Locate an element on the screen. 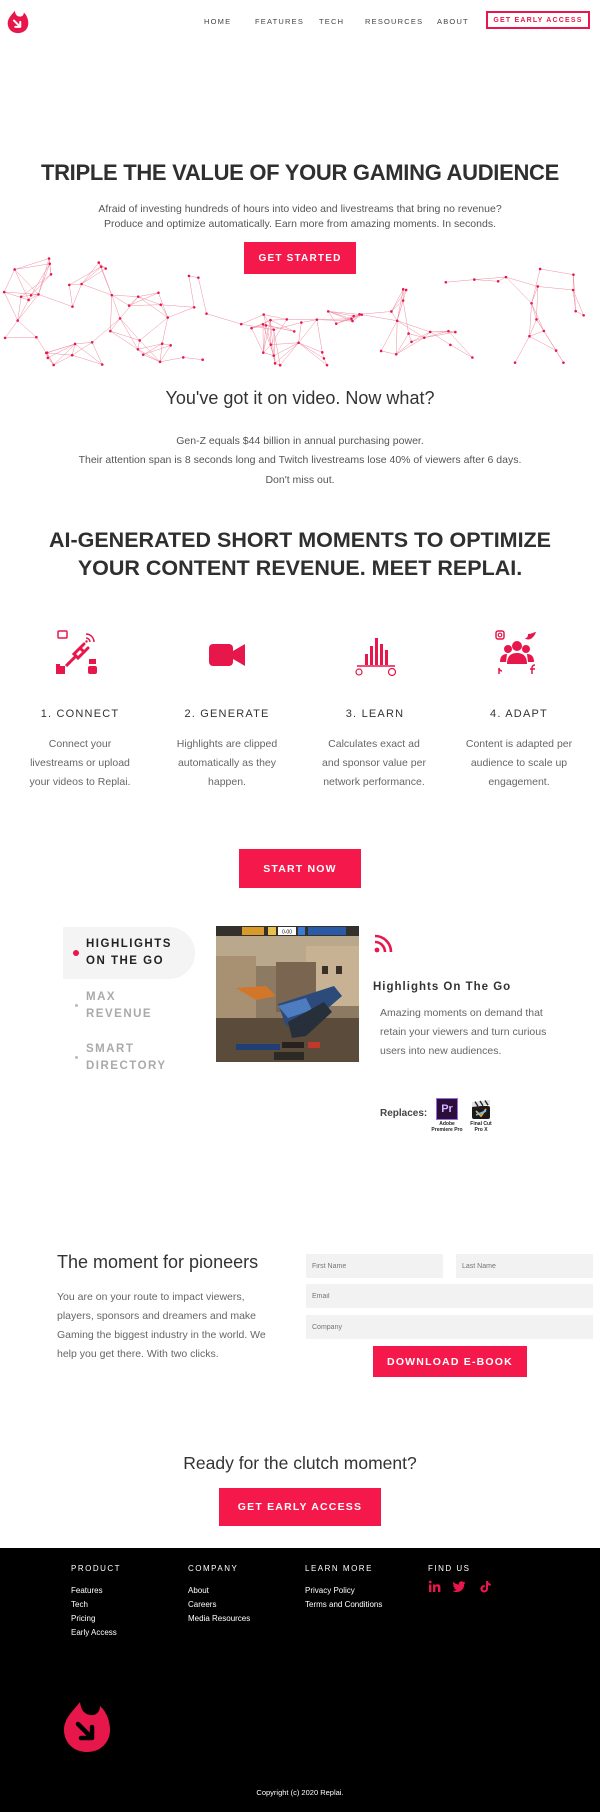 This screenshot has width=600, height=1812. hero-title: TRIPLE THE VALUE OF YOUR GAMING AUDIENCE is located at coordinates (300, 172).